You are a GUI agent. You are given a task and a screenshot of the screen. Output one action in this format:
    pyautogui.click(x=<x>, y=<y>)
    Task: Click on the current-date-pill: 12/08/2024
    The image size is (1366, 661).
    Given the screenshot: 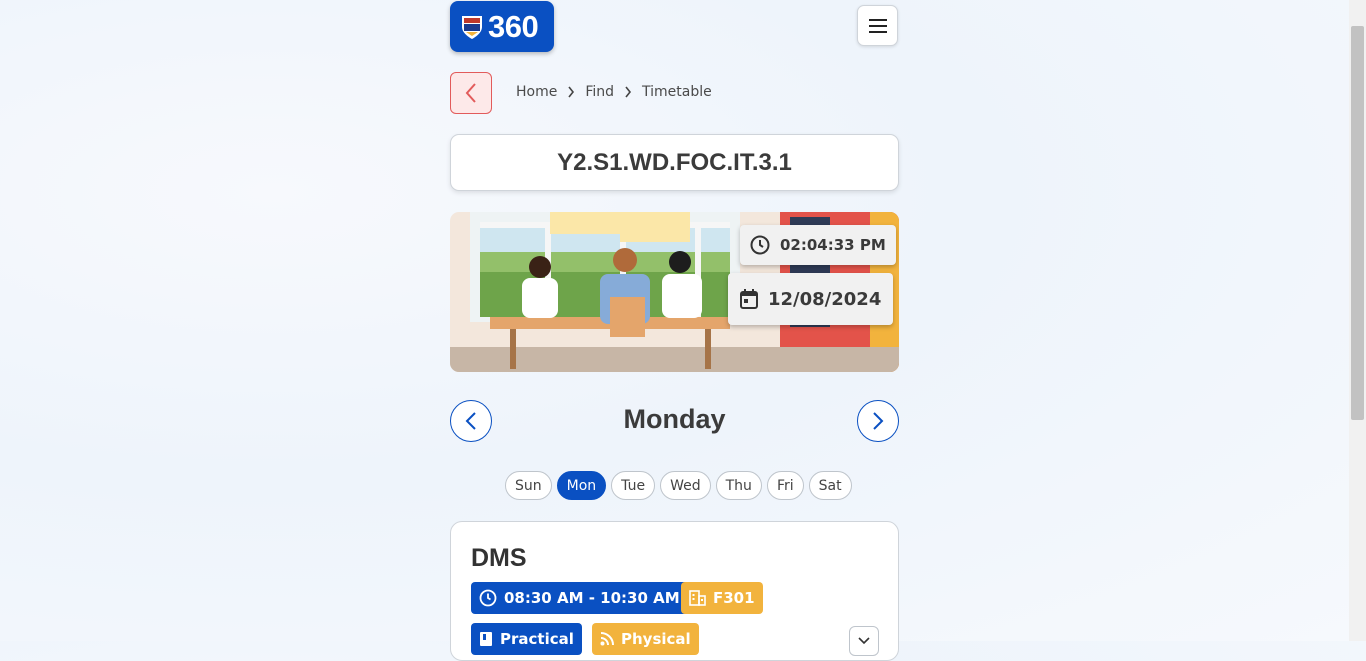 What is the action you would take?
    pyautogui.click(x=811, y=299)
    